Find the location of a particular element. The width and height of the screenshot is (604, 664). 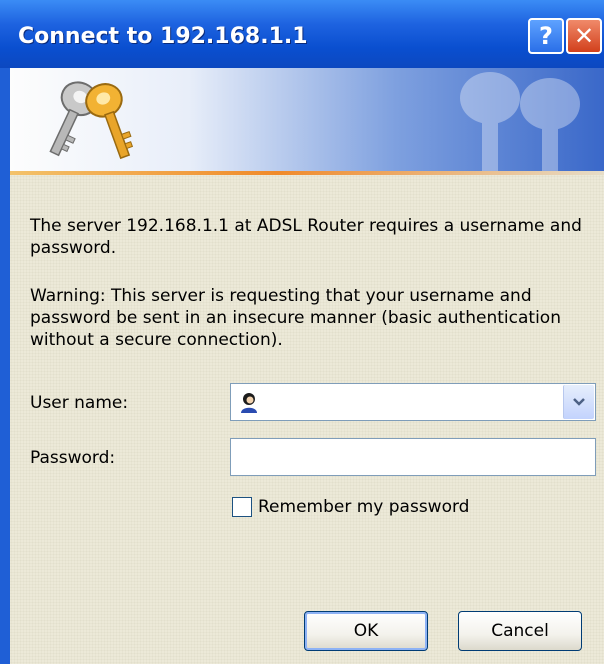

dialog-title: Connect to 192.168.1.1 is located at coordinates (163, 36).